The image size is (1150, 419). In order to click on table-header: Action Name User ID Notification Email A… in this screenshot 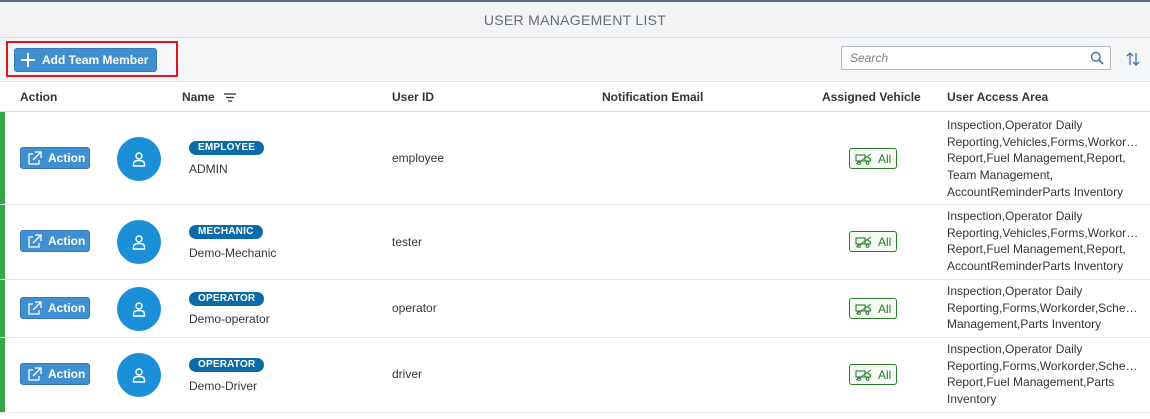, I will do `click(575, 97)`.